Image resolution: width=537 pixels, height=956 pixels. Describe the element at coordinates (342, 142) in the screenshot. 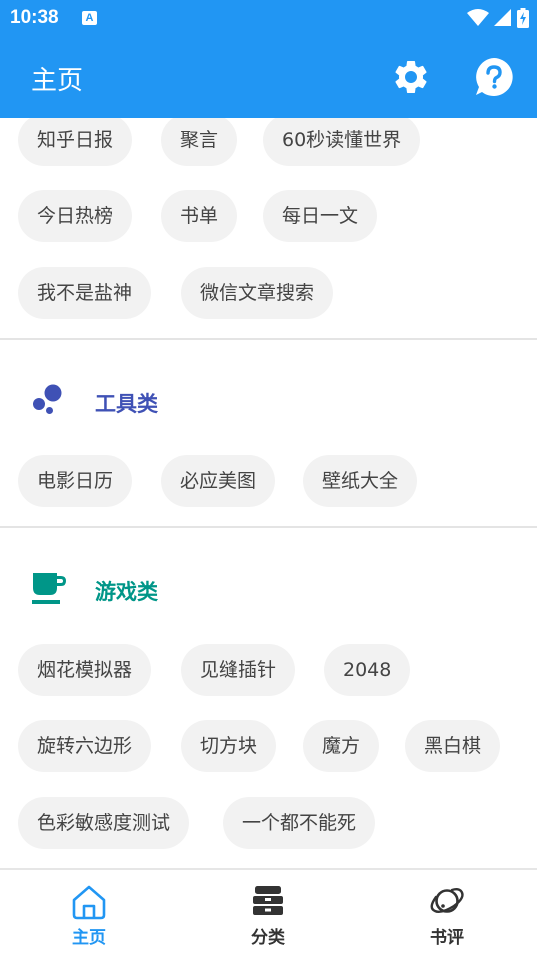

I see `chip-60s-world: 60秒读懂世界` at that location.